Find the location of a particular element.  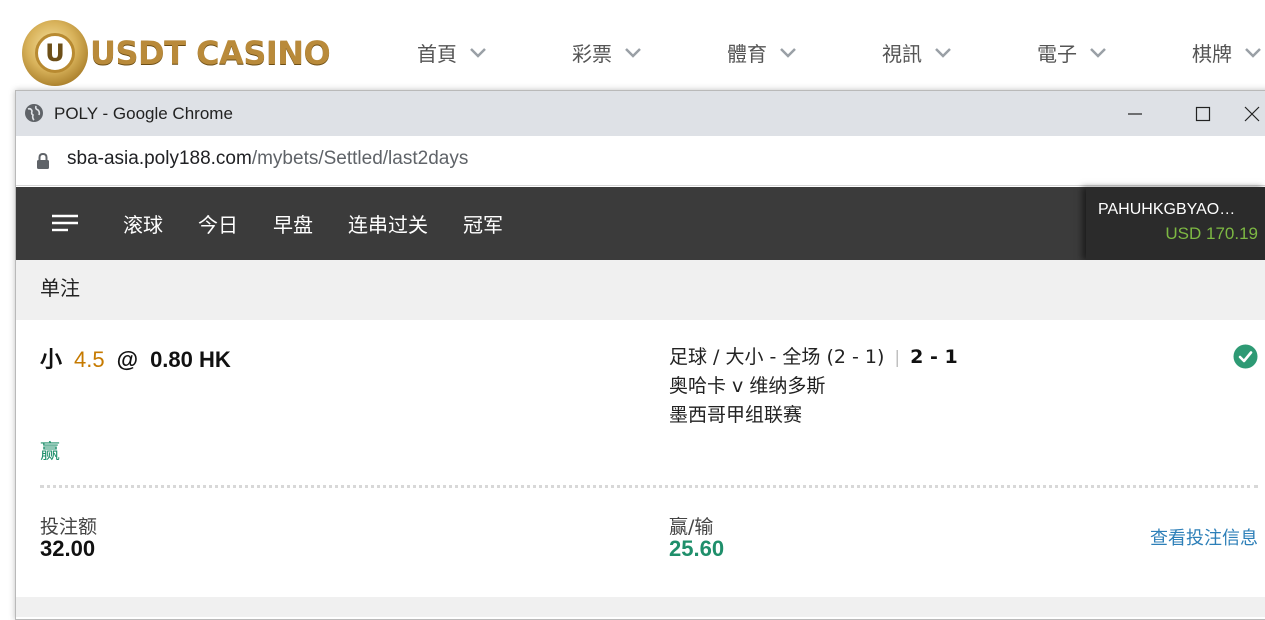

account-box: PAHUHKGBYAO… USD 170.19 is located at coordinates (1175, 223).